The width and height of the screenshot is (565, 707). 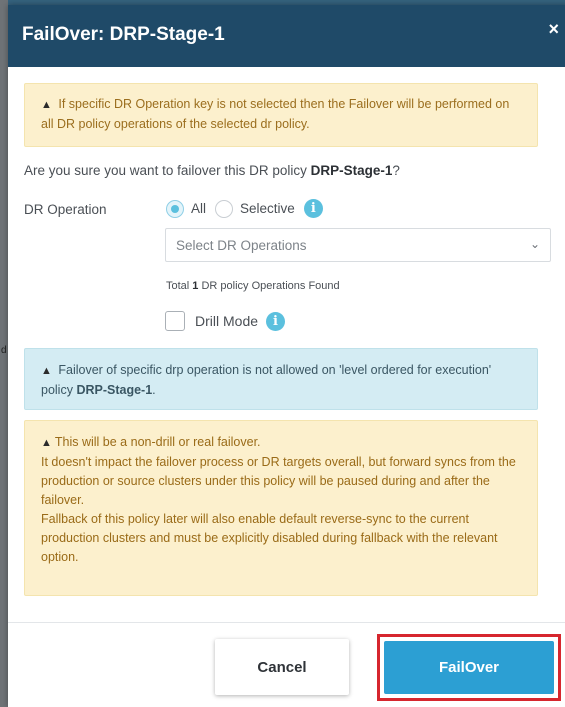 I want to click on drill-mode-checkbox, so click(x=175, y=321).